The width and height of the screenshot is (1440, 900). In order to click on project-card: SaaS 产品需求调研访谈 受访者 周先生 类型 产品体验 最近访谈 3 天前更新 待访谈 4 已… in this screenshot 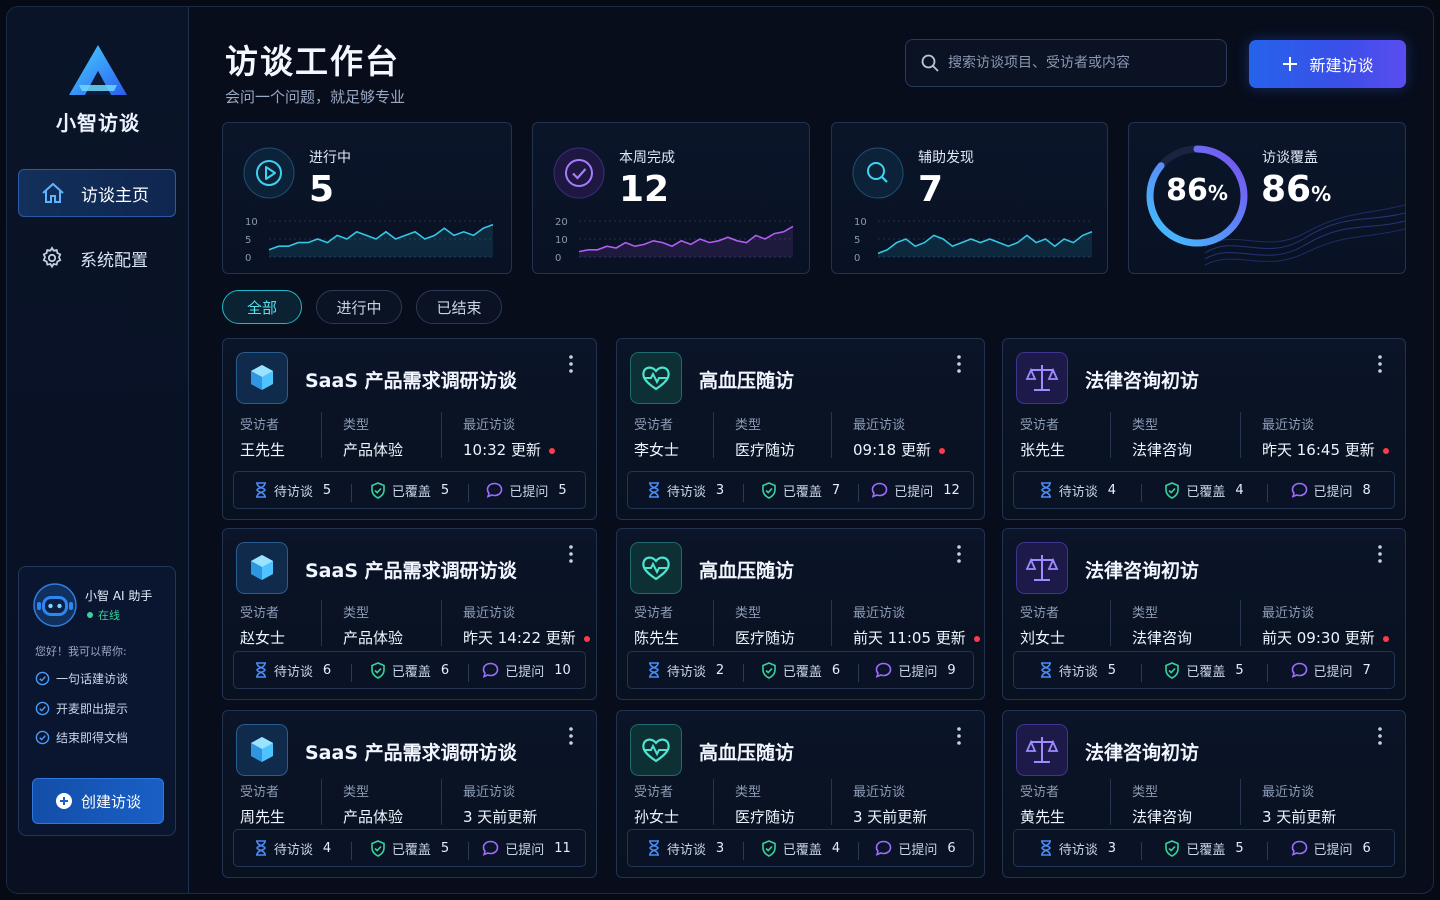, I will do `click(409, 794)`.